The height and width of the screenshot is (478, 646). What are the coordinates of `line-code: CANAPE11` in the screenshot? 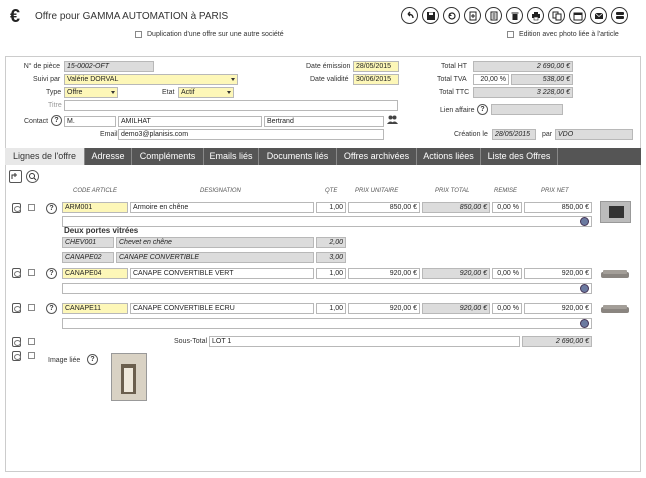 It's located at (95, 308).